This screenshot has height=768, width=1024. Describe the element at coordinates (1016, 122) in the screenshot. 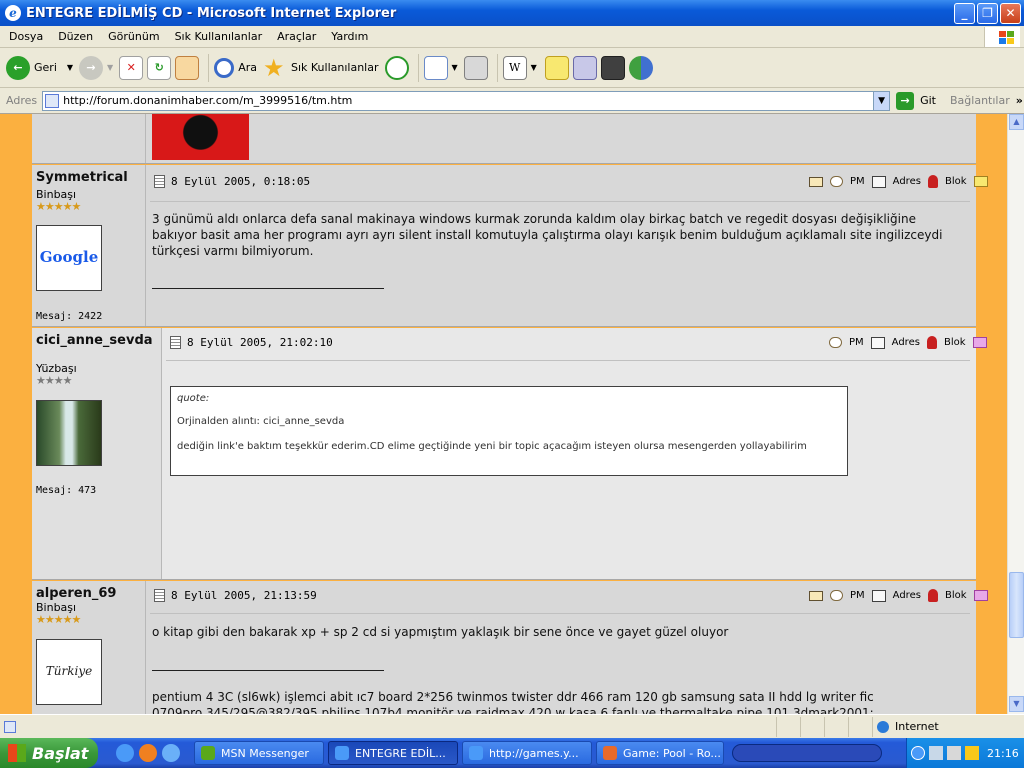

I see `scroll-up-icon: ▲` at that location.